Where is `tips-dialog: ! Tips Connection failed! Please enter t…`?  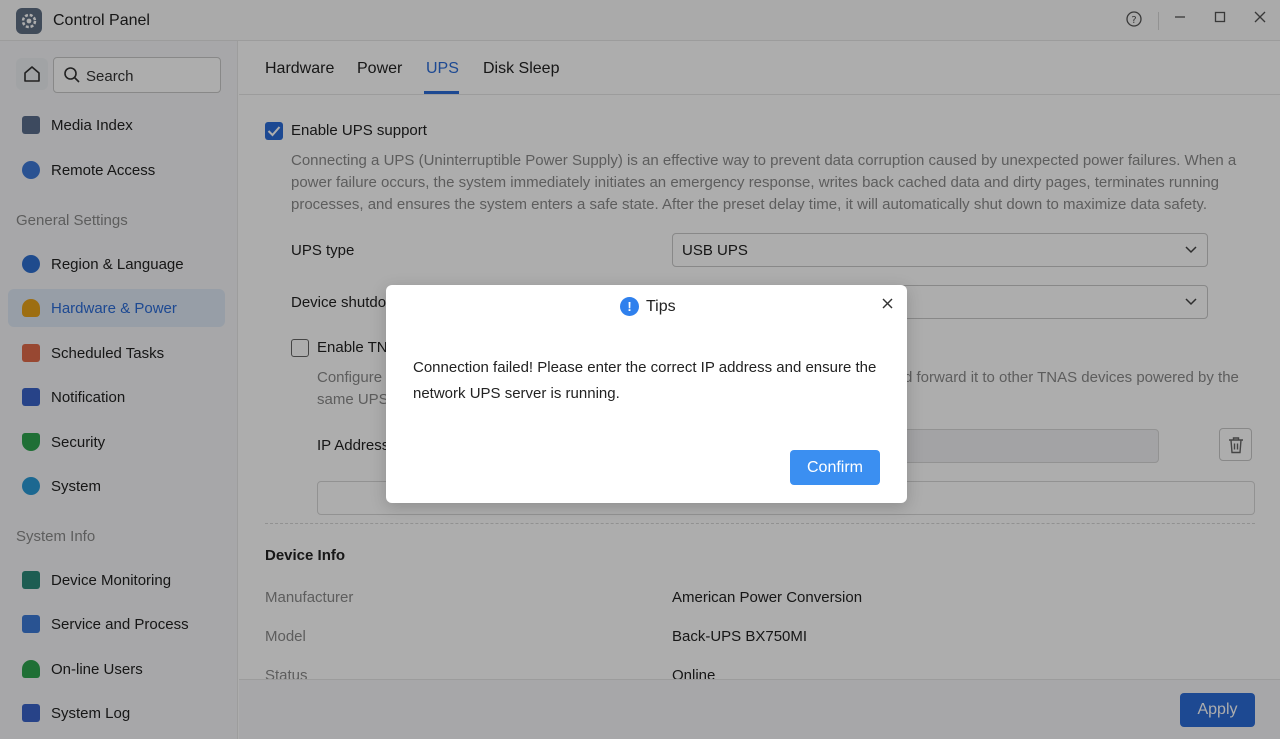 tips-dialog: ! Tips Connection failed! Please enter t… is located at coordinates (646, 394).